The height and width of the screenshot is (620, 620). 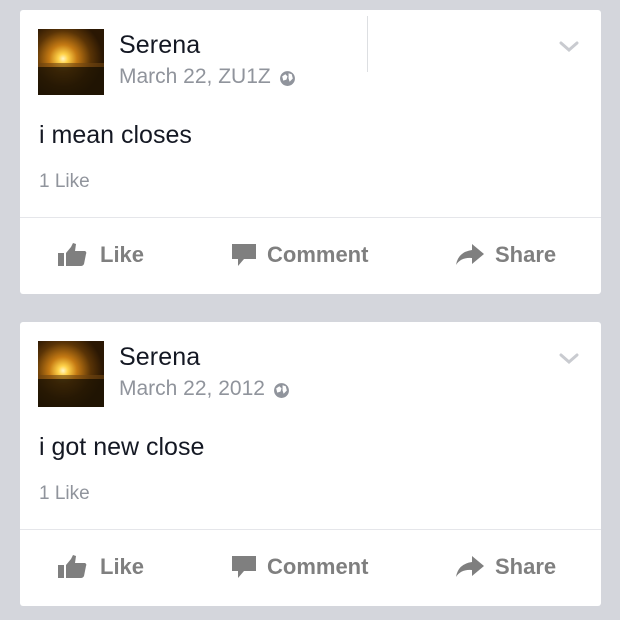 I want to click on post-date: March 22, 2012, so click(x=192, y=389).